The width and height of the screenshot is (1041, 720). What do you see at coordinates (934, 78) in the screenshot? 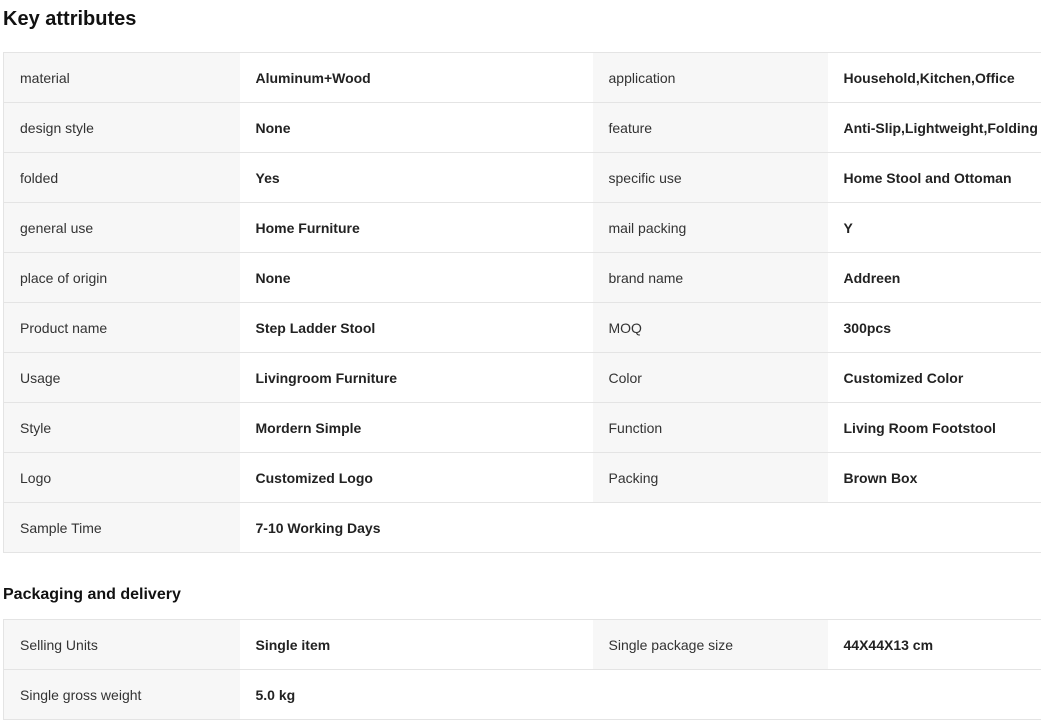
I see `attribute-value: Household,Kitchen,Office` at bounding box center [934, 78].